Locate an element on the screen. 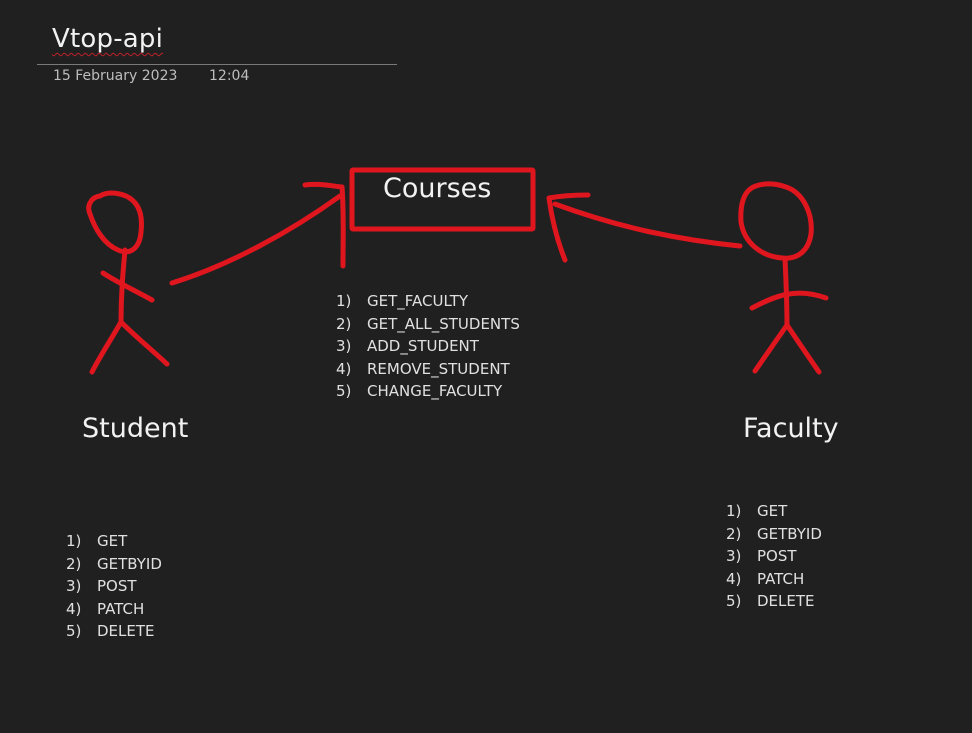  student-endpoint-list: 1) GET 2) GETBYID 3) POST 4) PATCH 5) DELETE is located at coordinates (114, 586).